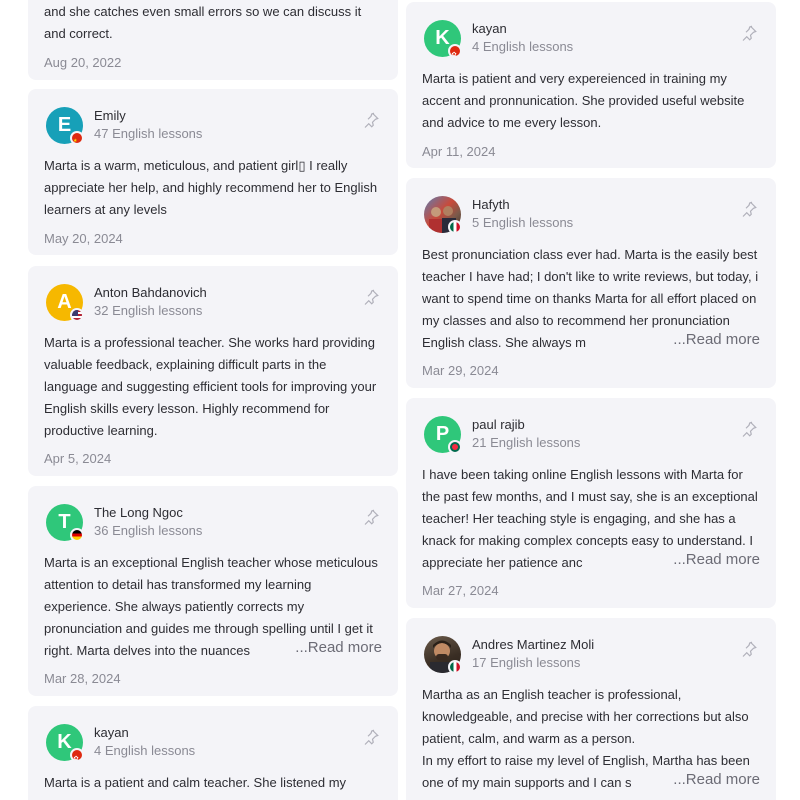 This screenshot has height=800, width=800. Describe the element at coordinates (83, 62) in the screenshot. I see `review-date: Aug 20, 2022` at that location.